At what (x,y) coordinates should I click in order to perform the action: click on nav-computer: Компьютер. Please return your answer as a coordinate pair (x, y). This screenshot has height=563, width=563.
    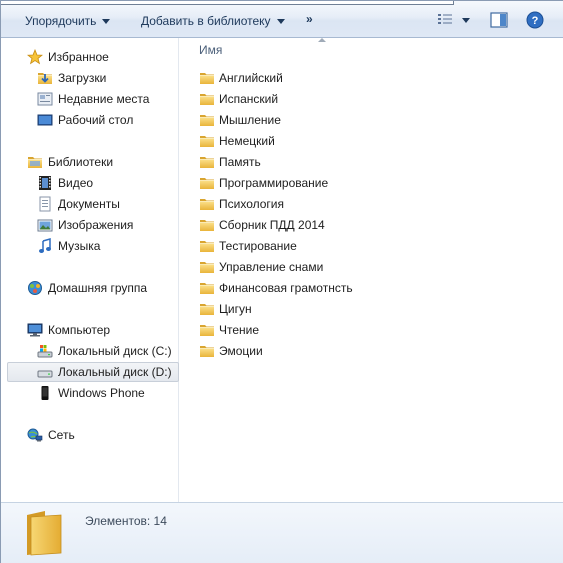
    Looking at the image, I should click on (90, 330).